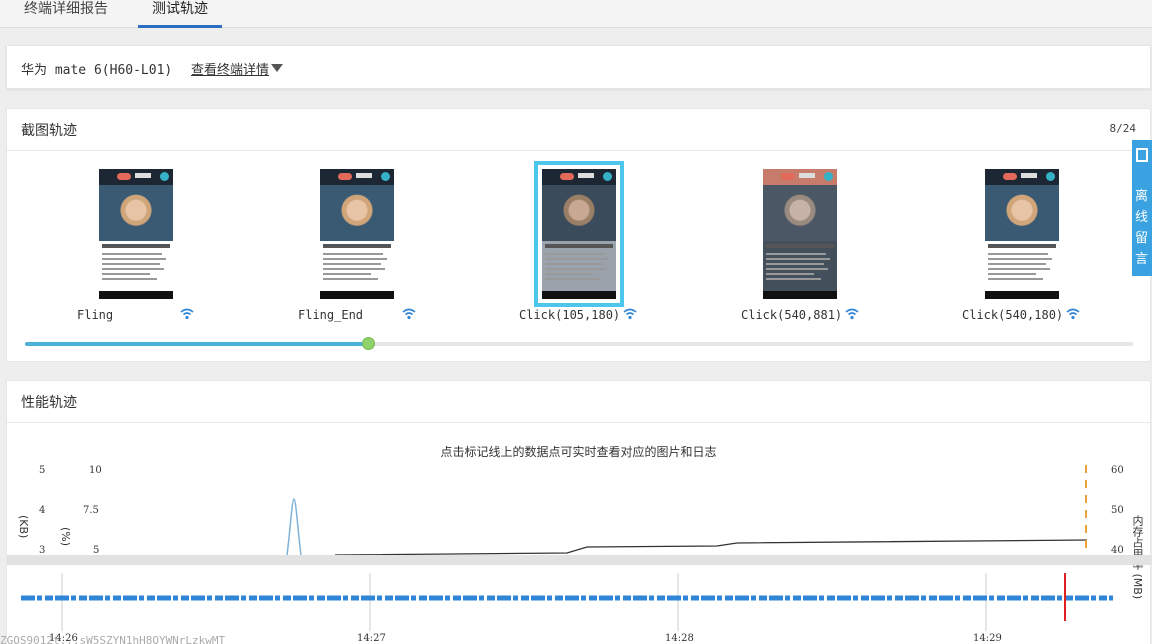 Image resolution: width=1152 pixels, height=644 pixels. I want to click on x-tick: 14:27, so click(371, 638).